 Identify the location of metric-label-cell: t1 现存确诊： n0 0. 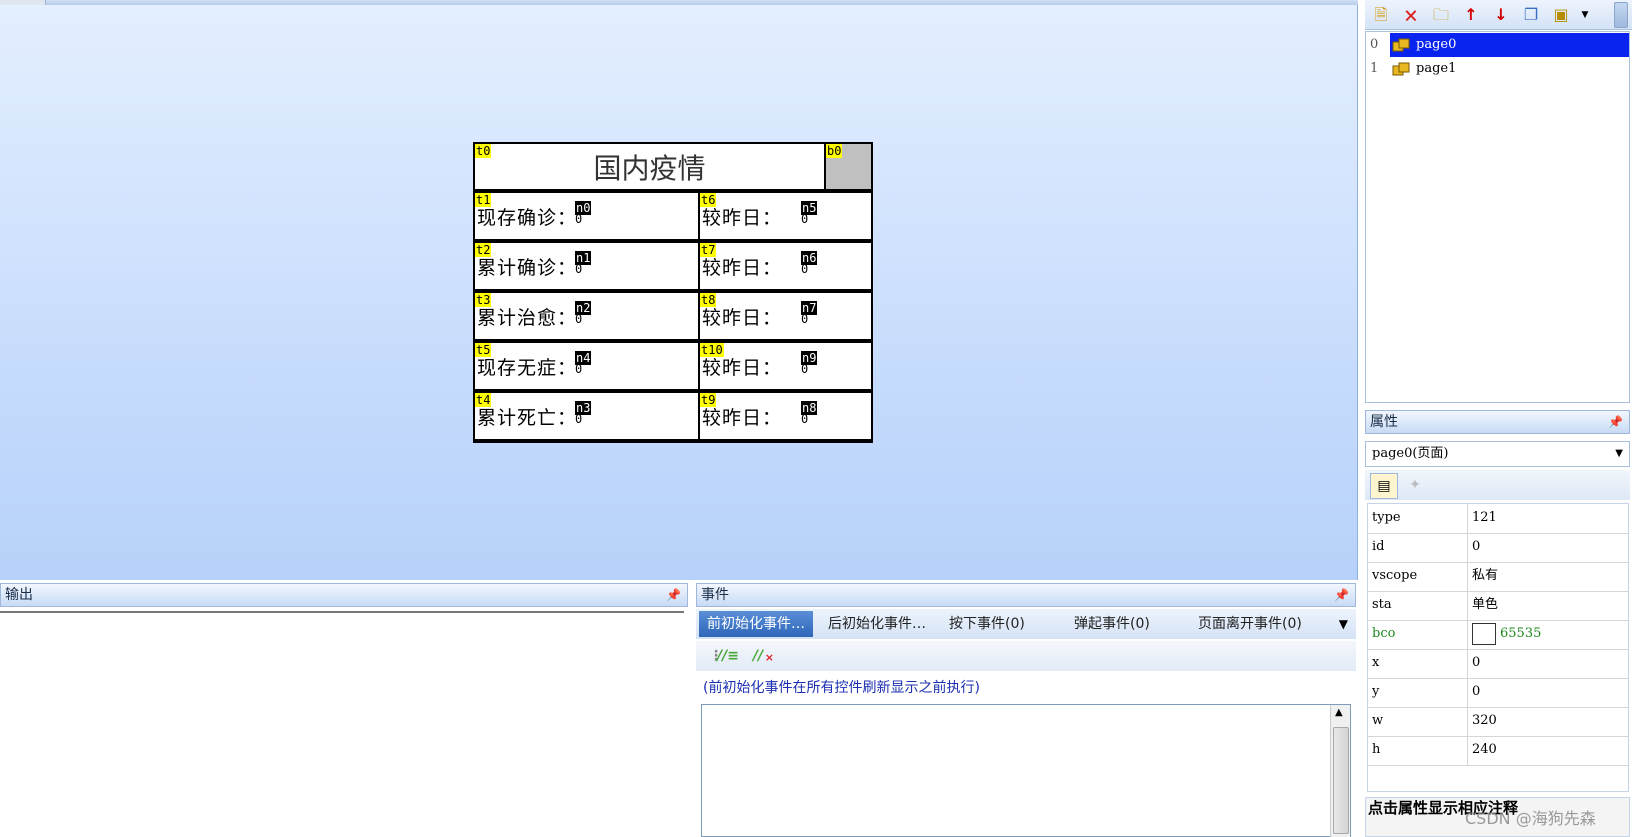
(586, 216).